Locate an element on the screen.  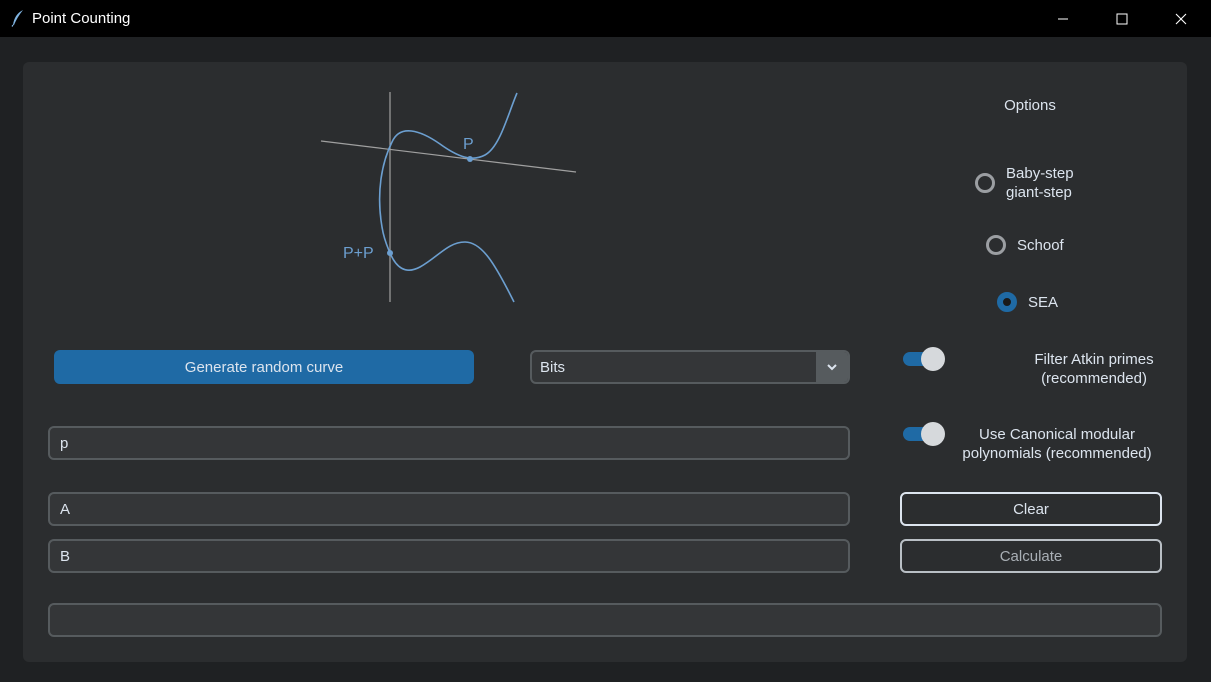
canonical-polynomials-switch is located at coordinates (924, 434).